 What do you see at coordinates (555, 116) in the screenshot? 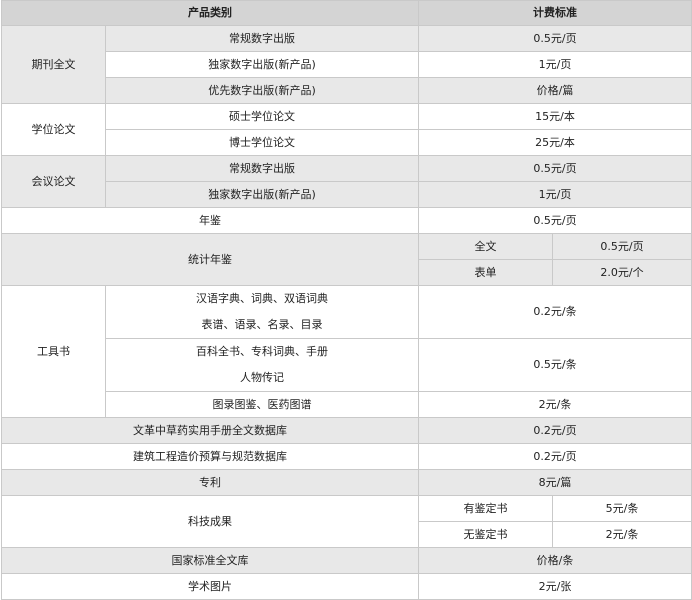
I see `row-price: 15元/本` at bounding box center [555, 116].